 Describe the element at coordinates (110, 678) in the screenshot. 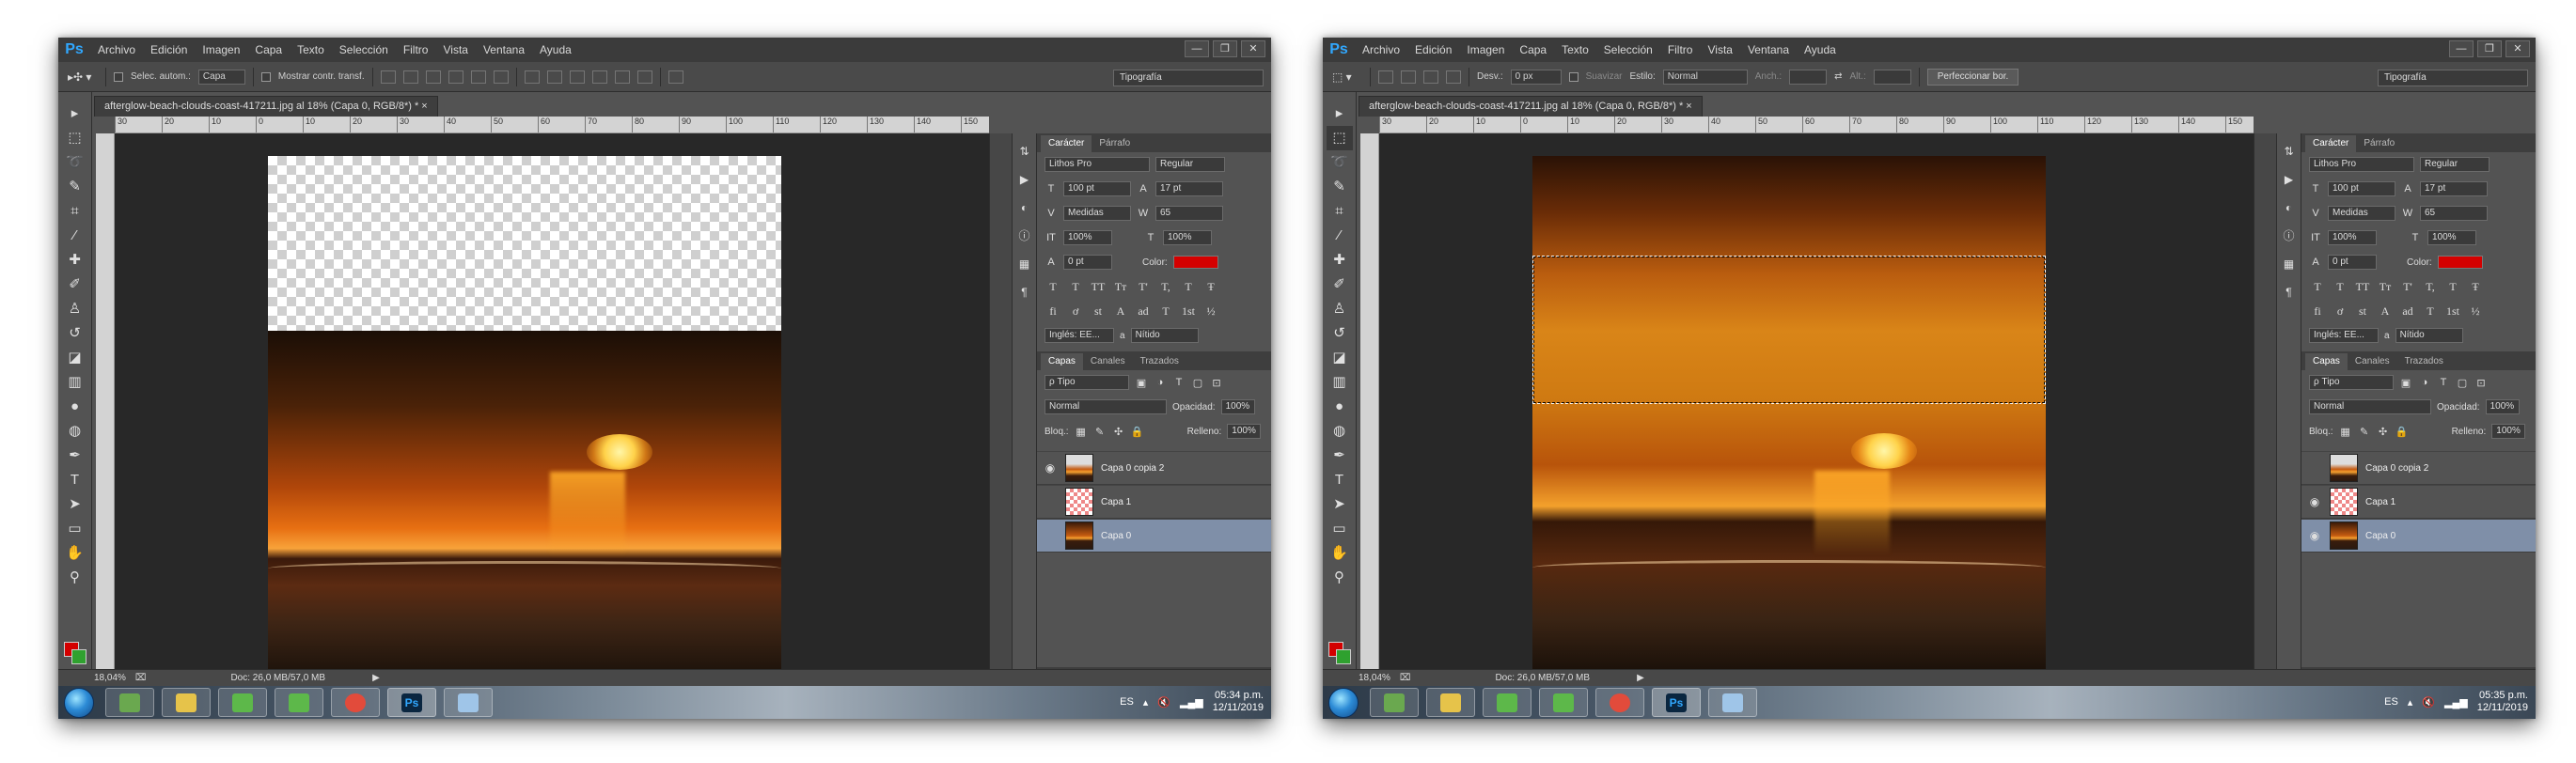

I see `zoom-level: 18,04%` at that location.